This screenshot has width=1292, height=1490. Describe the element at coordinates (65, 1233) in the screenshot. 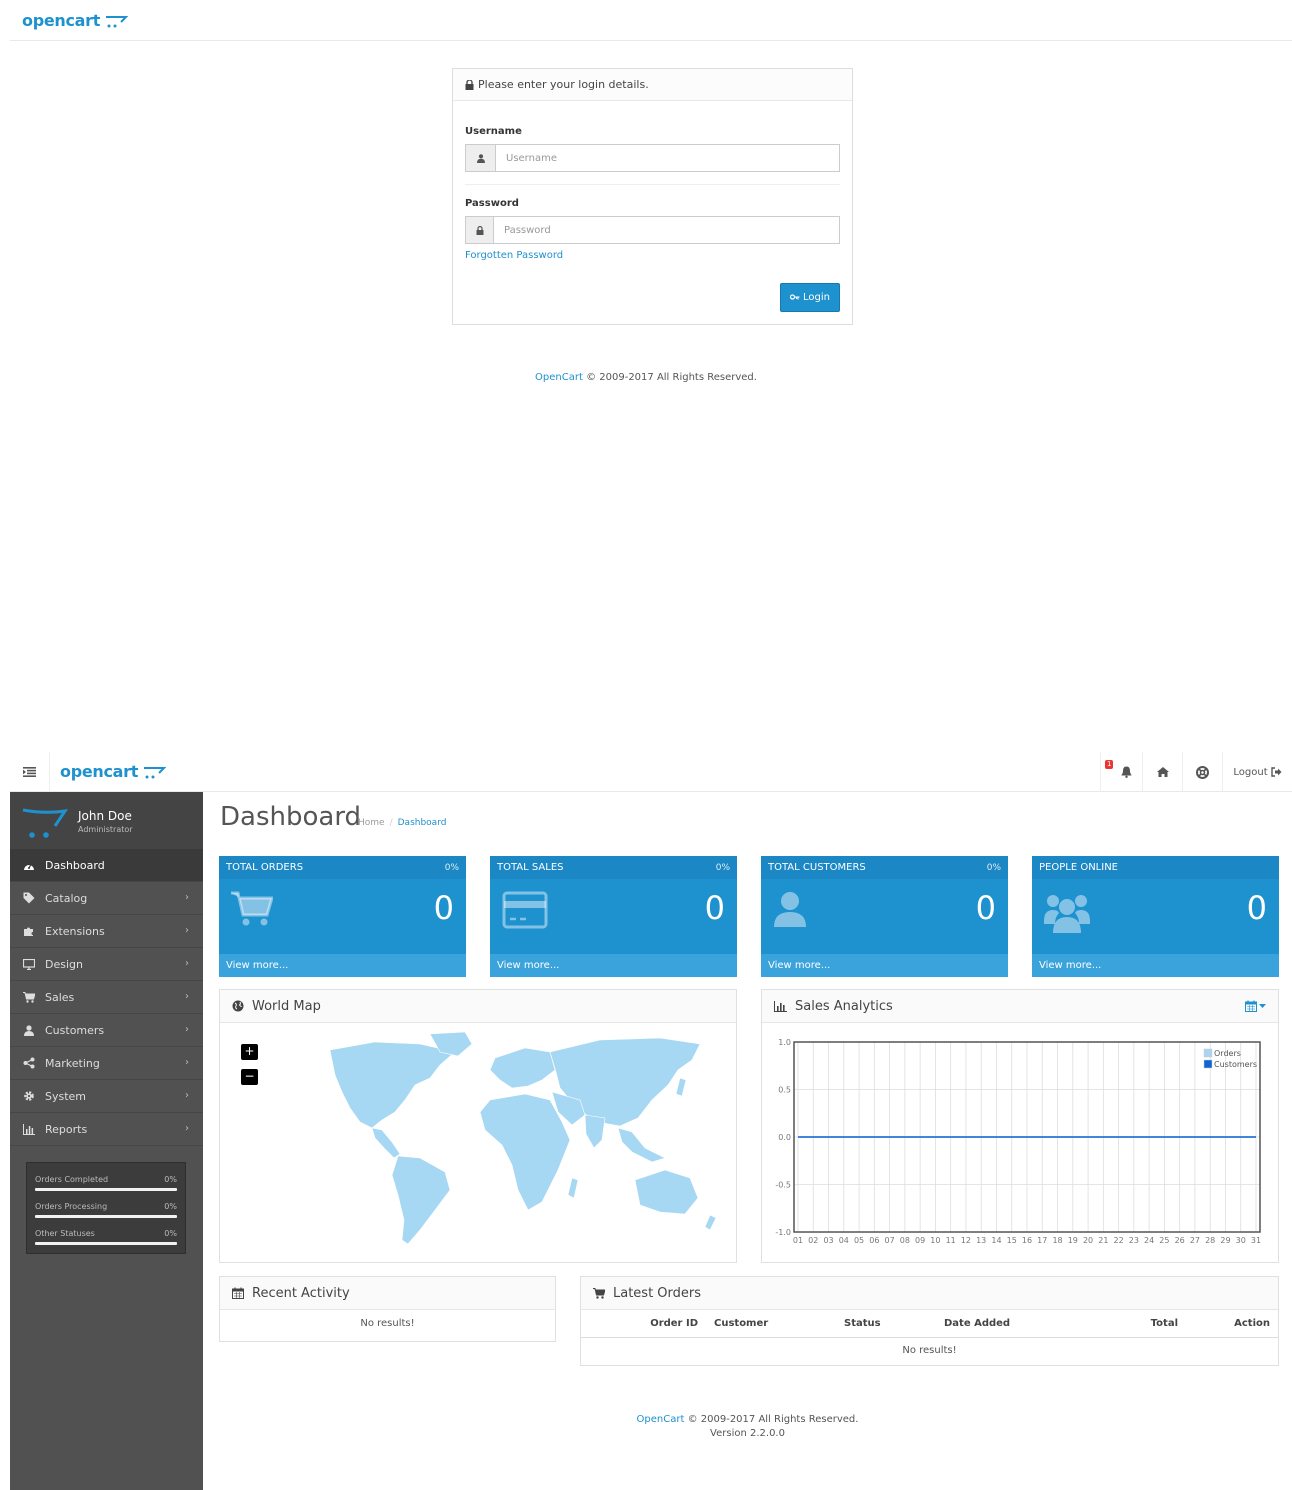

I see `order-status-label: Other Statuses` at that location.